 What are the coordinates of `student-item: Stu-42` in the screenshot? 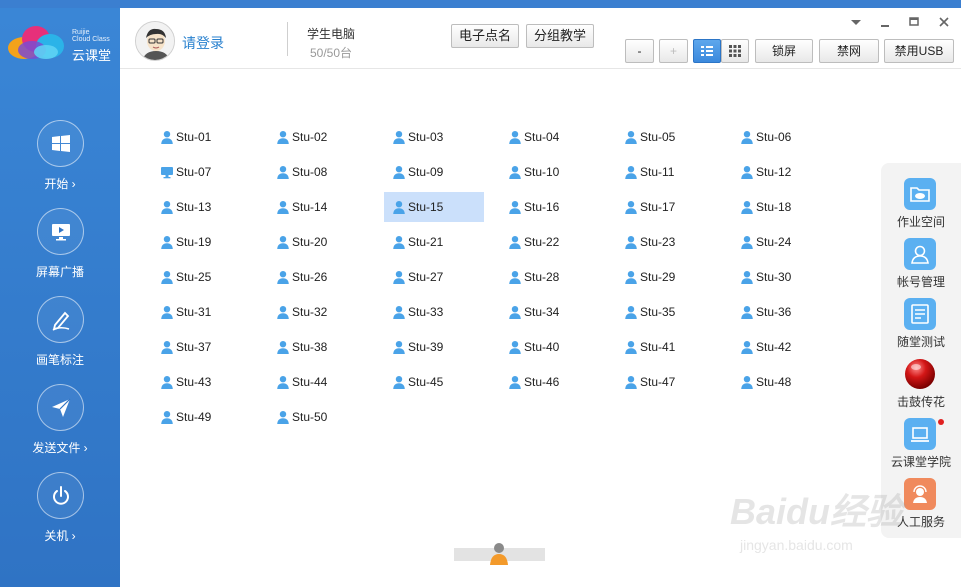 It's located at (782, 347).